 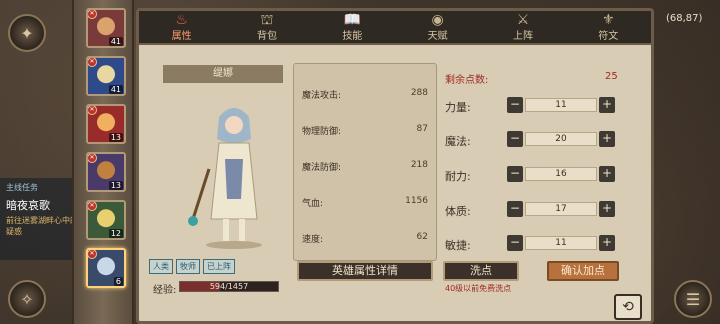 What do you see at coordinates (225, 178) in the screenshot?
I see `hero-figure` at bounding box center [225, 178].